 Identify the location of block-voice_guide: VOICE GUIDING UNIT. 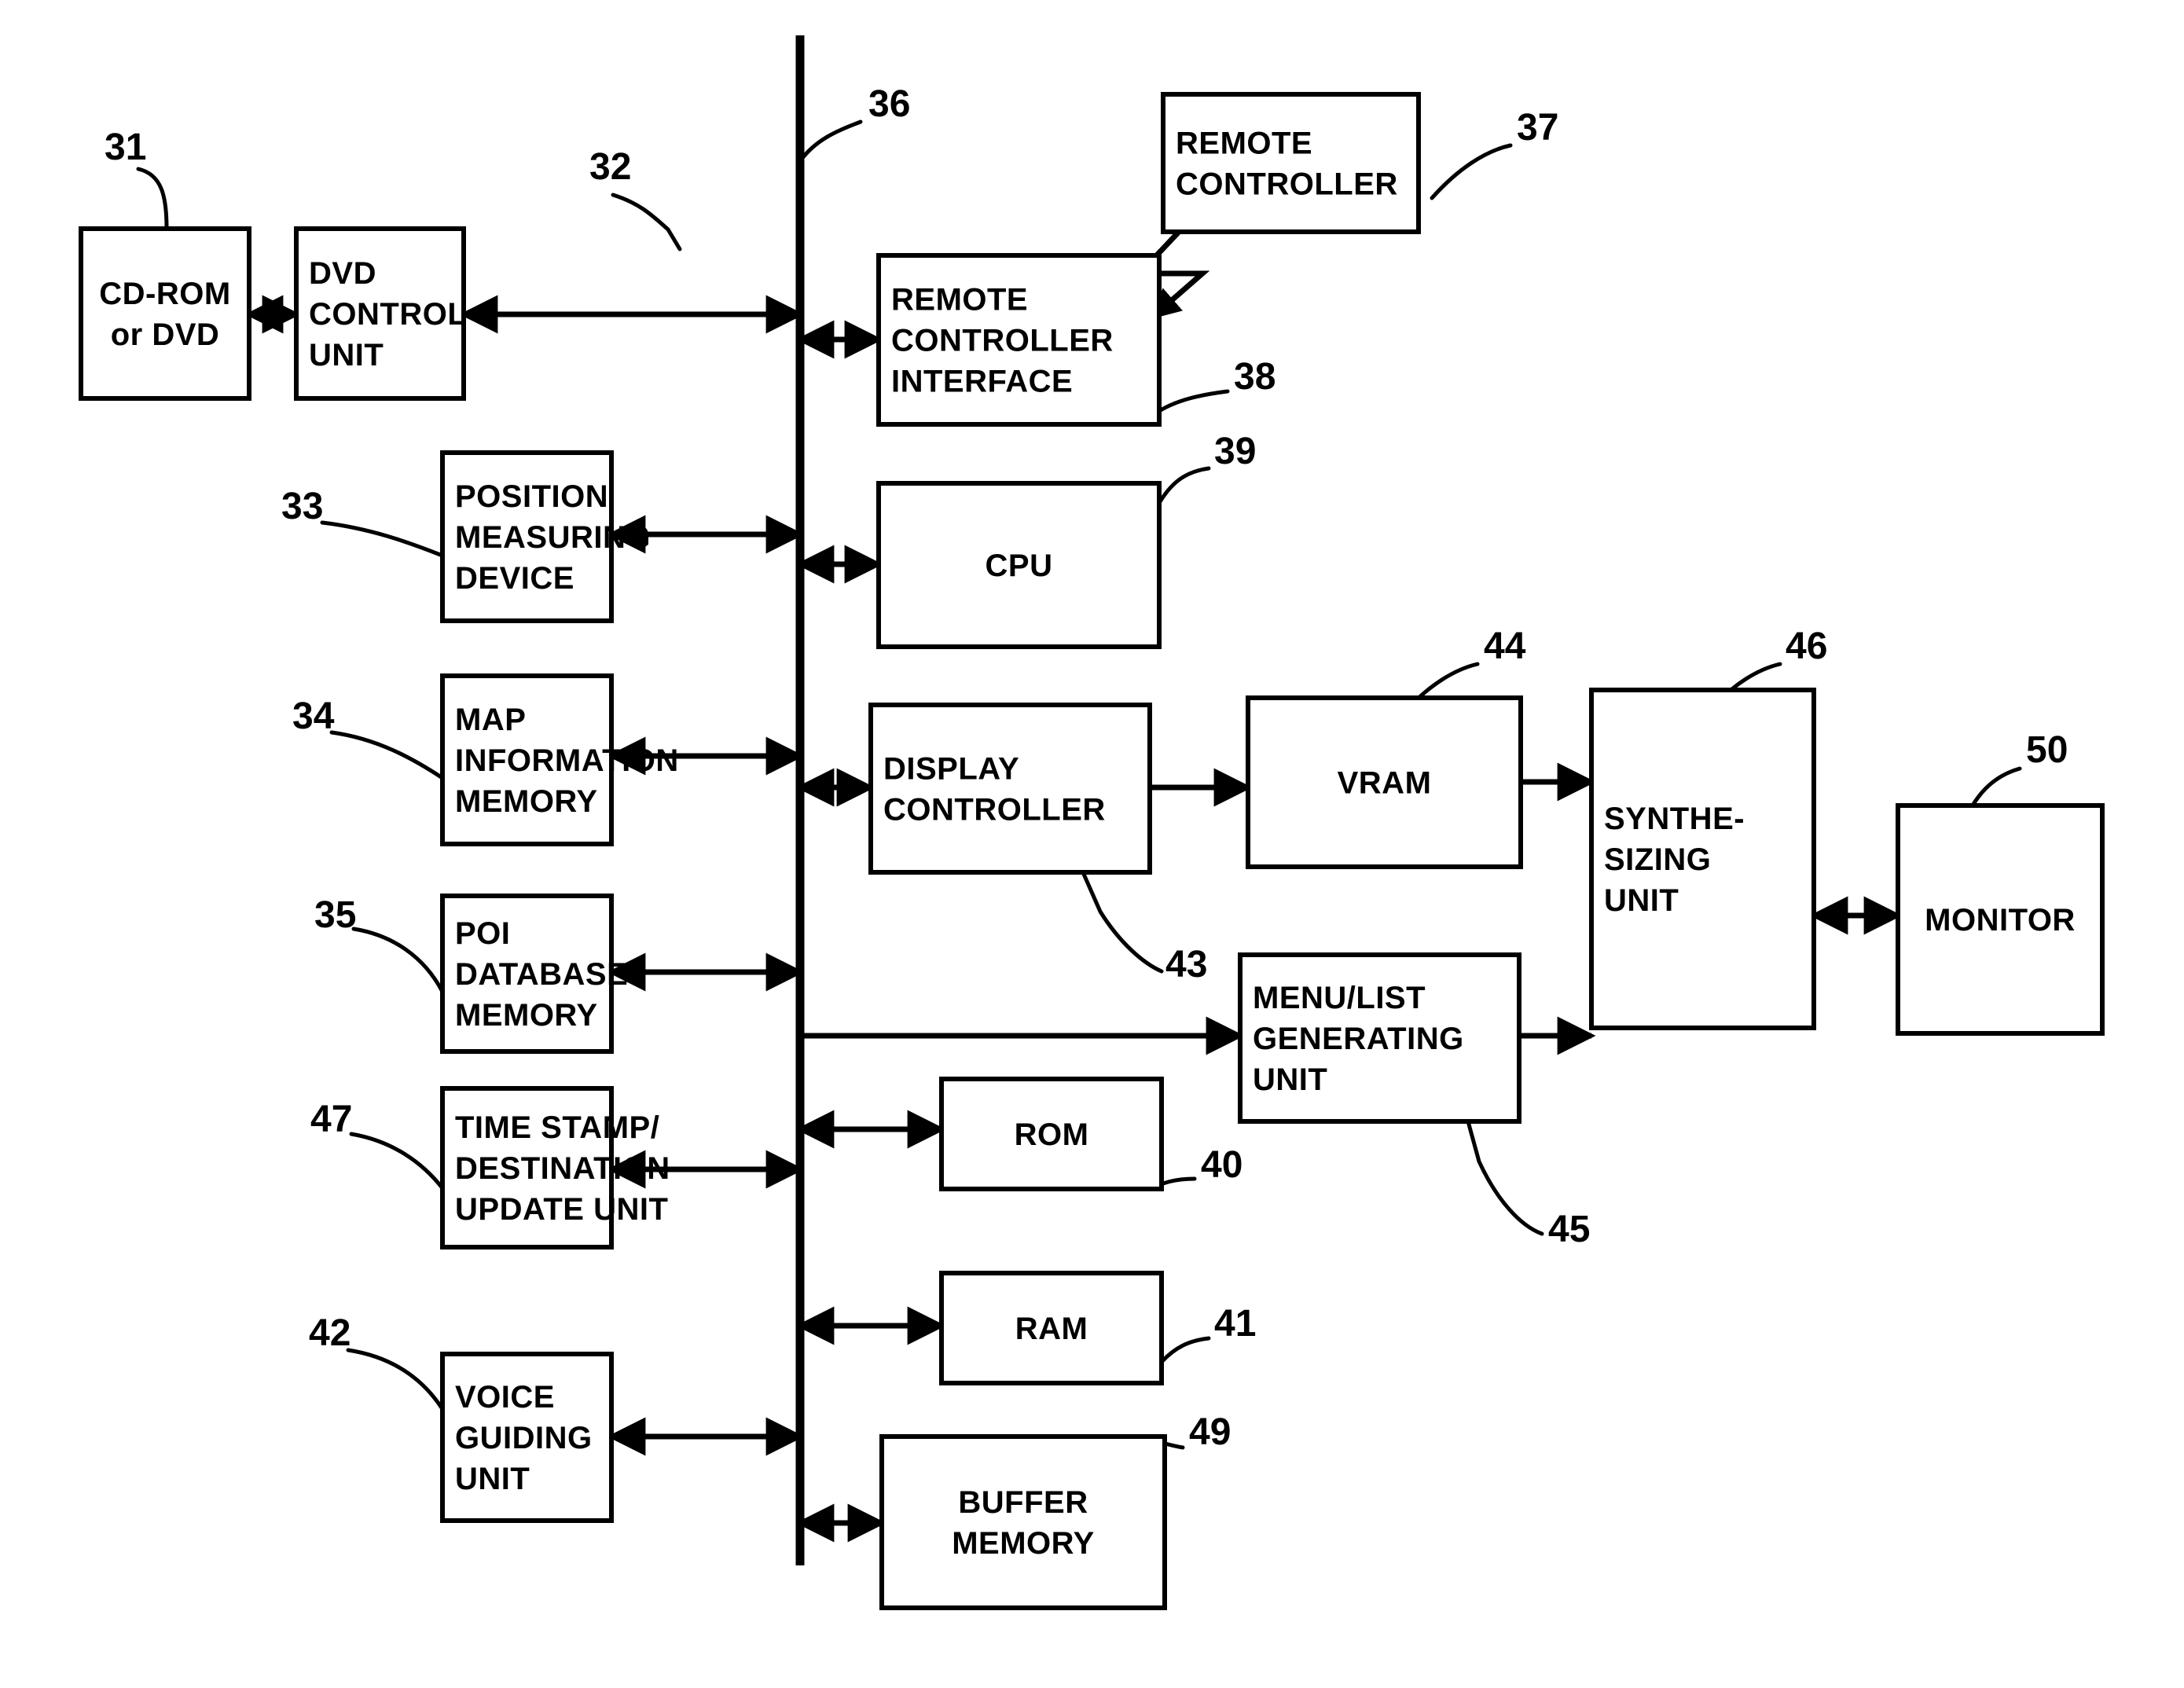
(527, 1437).